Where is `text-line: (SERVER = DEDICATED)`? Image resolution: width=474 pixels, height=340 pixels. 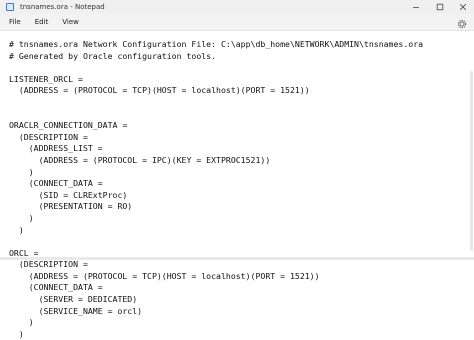 text-line: (SERVER = DEDICATED) is located at coordinates (216, 300).